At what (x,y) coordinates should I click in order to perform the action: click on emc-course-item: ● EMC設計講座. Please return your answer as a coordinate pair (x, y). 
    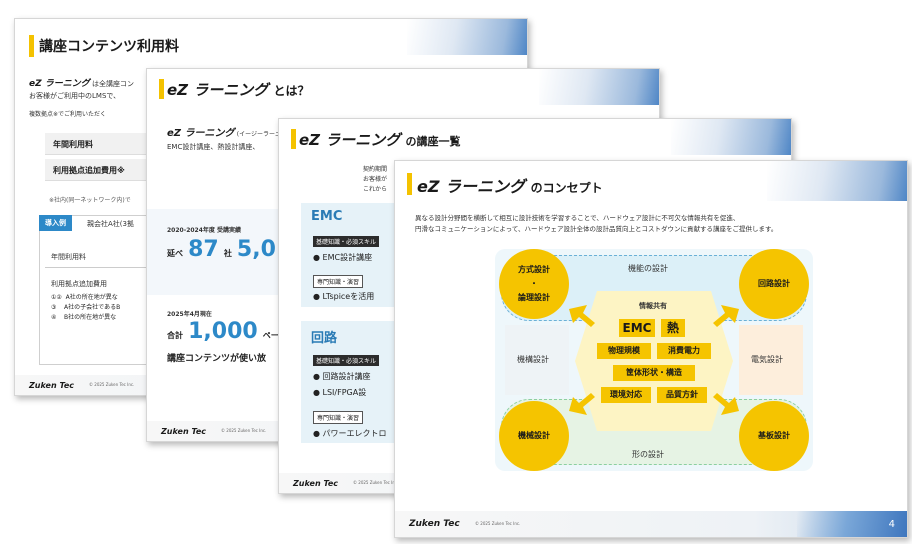
    Looking at the image, I should click on (343, 257).